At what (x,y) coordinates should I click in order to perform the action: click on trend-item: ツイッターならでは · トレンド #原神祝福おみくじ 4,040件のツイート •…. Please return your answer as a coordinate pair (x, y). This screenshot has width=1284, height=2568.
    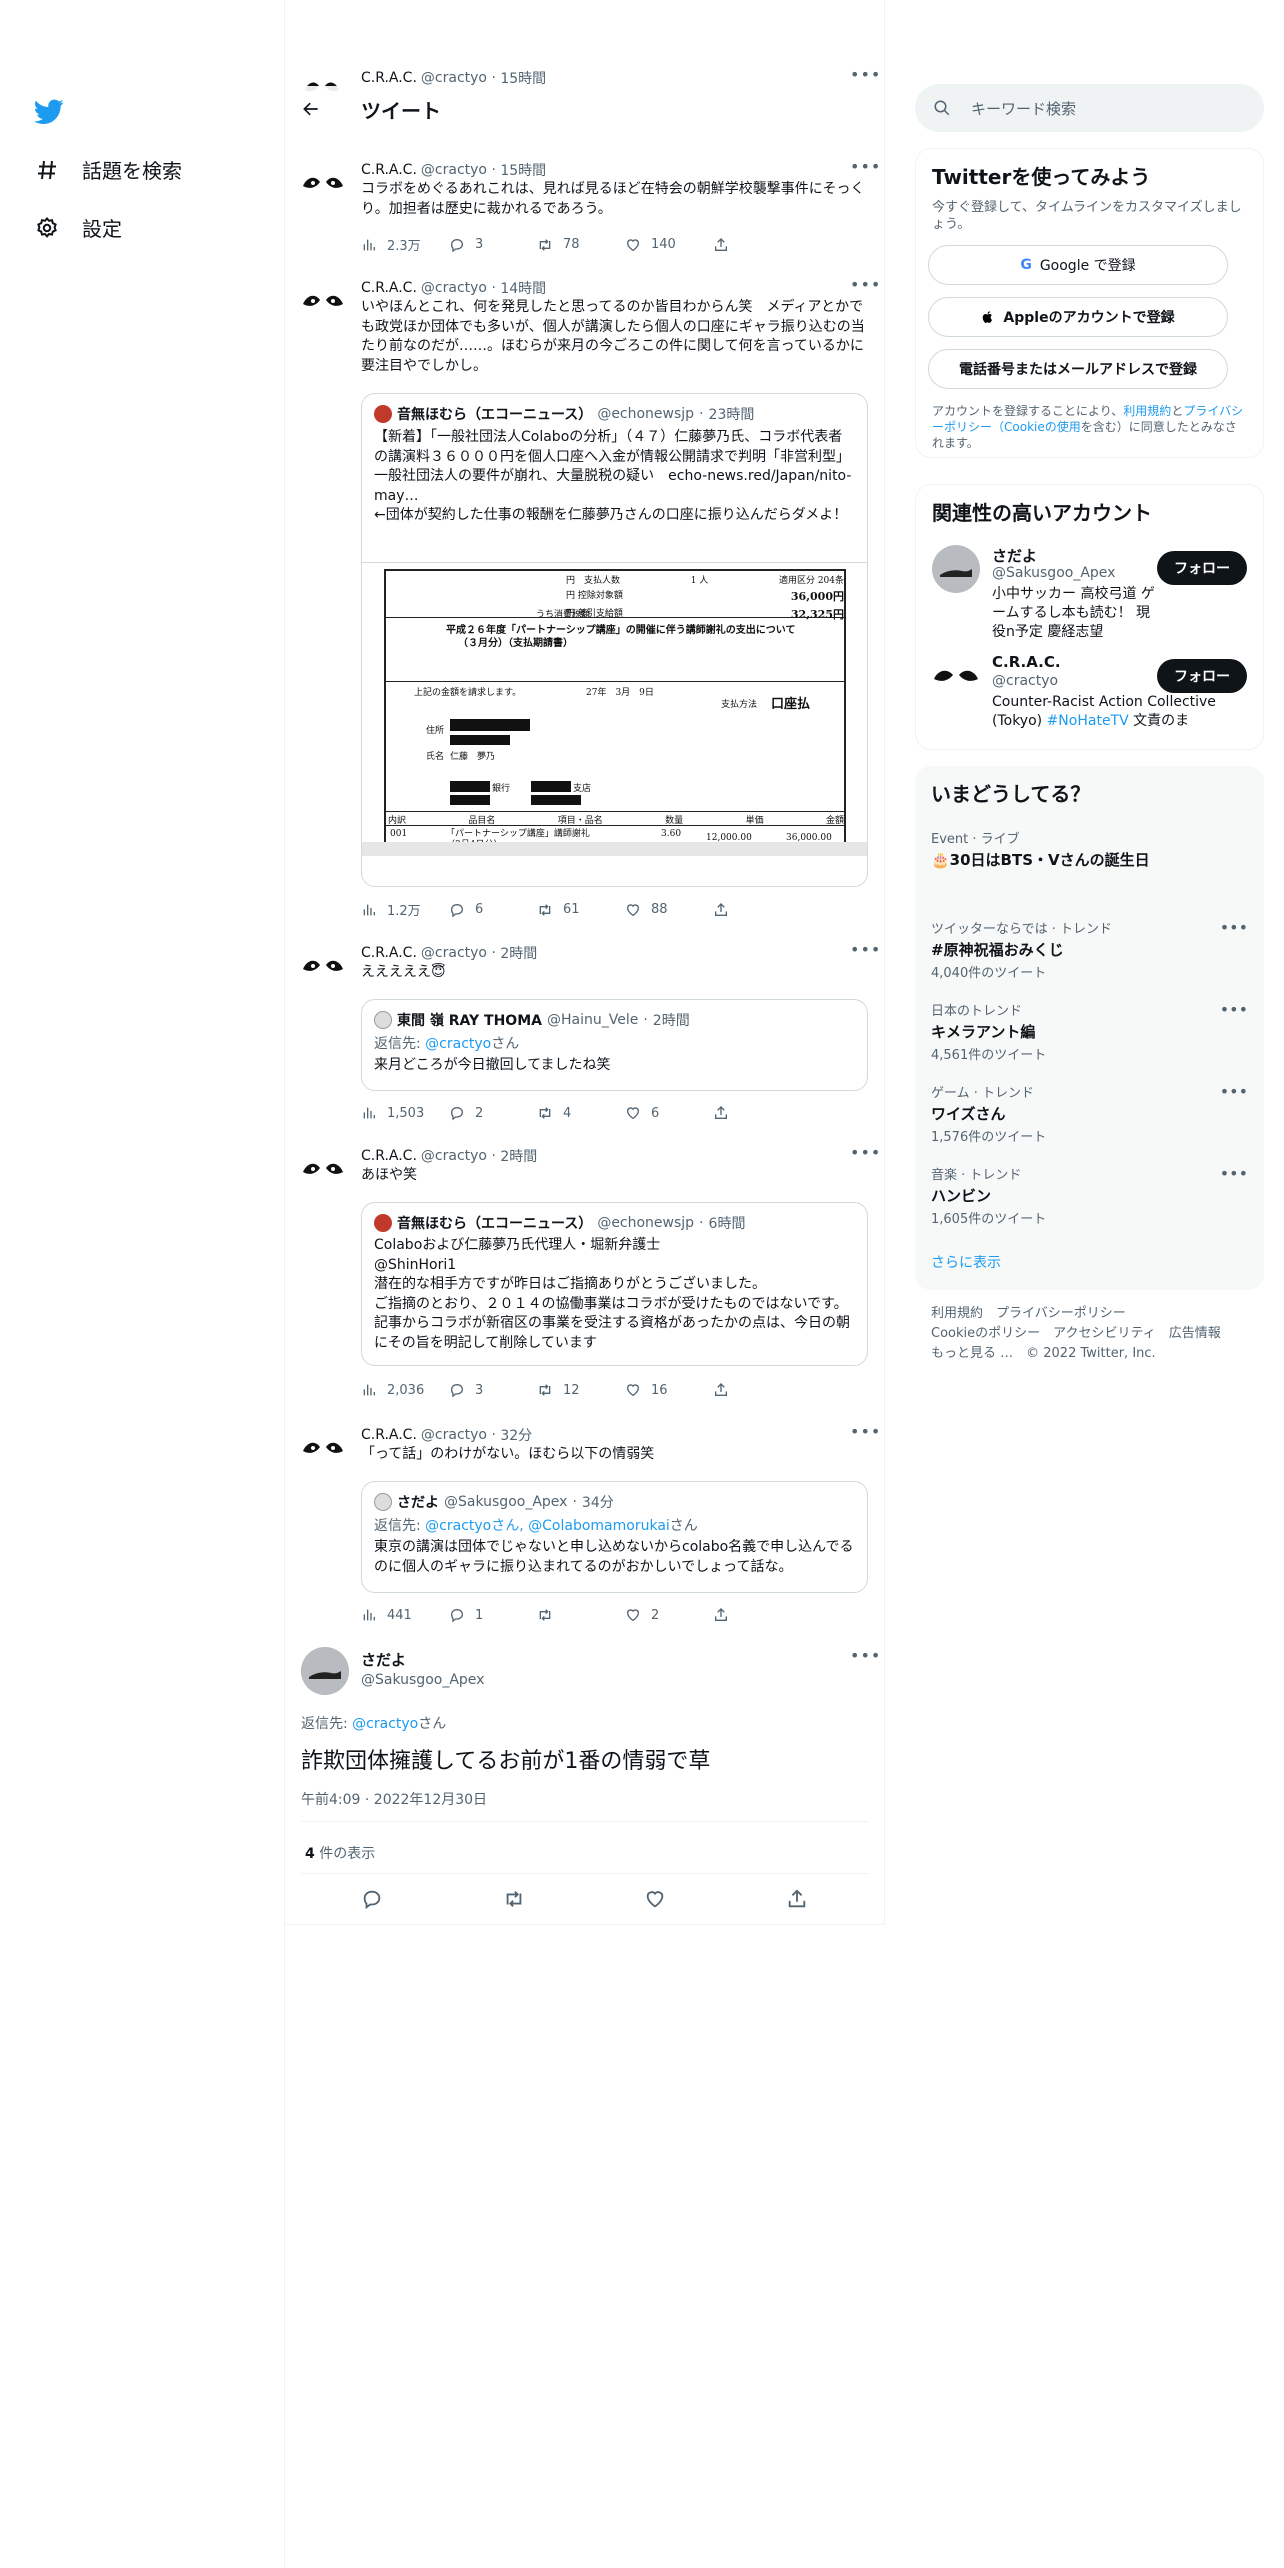
    Looking at the image, I should click on (1089, 949).